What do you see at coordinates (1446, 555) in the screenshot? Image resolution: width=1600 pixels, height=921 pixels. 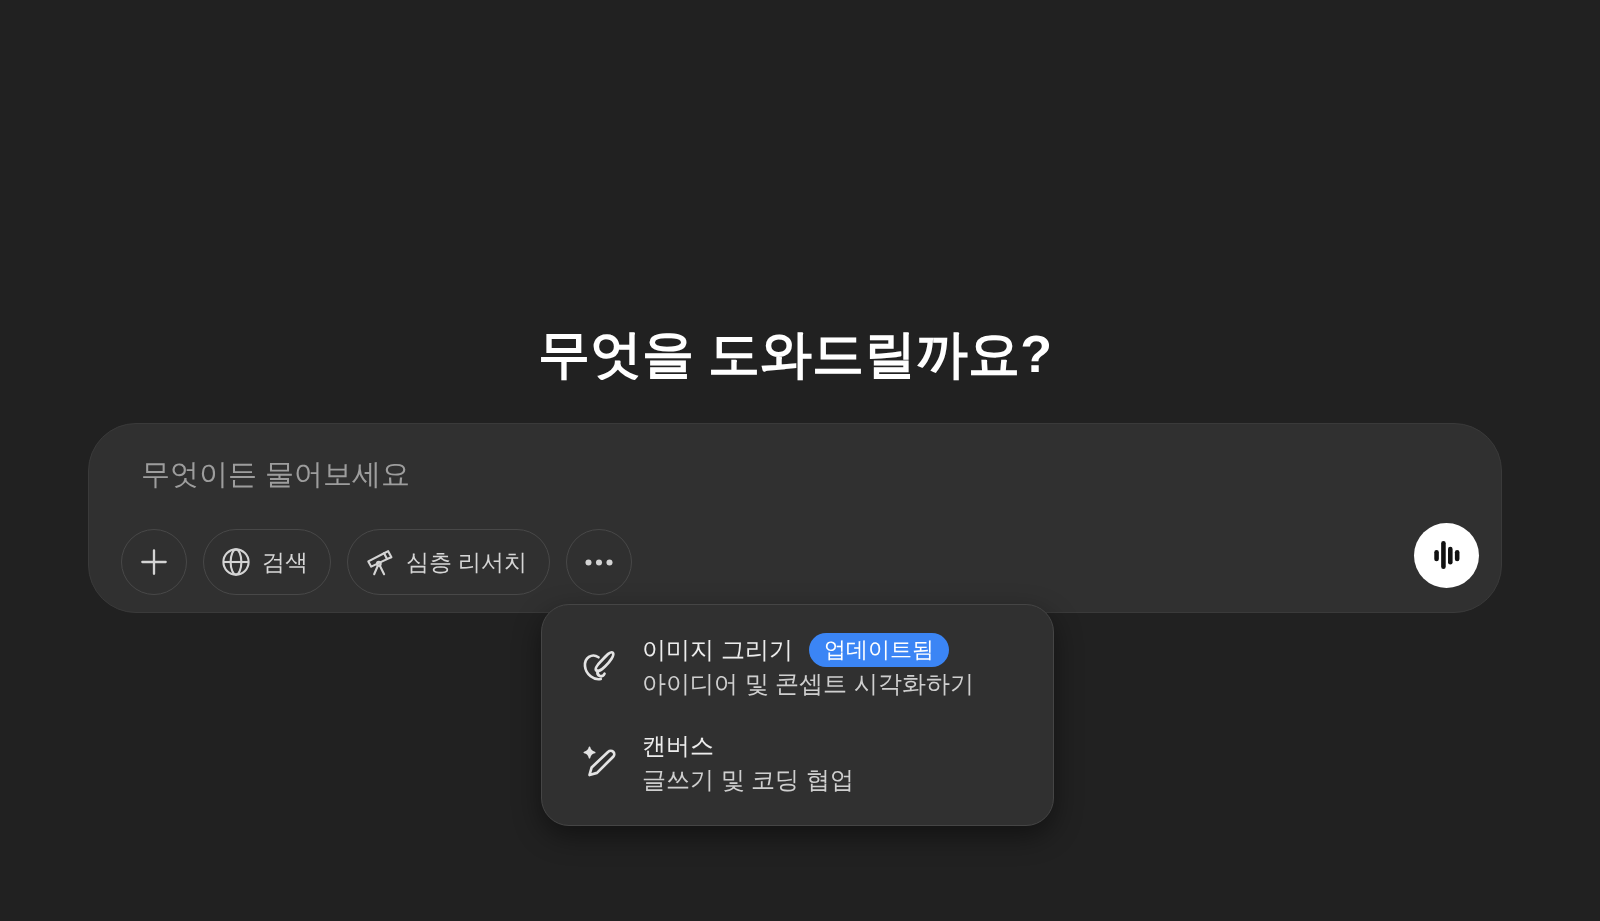 I see `waveform-icon` at bounding box center [1446, 555].